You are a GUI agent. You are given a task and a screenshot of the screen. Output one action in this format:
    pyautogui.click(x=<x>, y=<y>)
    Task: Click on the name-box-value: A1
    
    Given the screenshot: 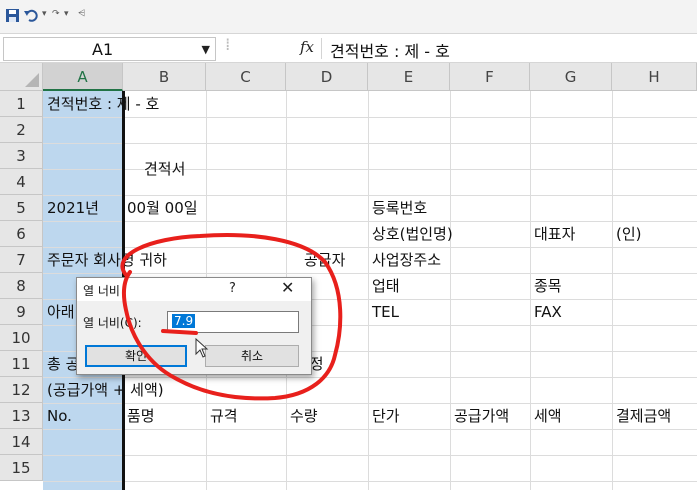 What is the action you would take?
    pyautogui.click(x=103, y=49)
    